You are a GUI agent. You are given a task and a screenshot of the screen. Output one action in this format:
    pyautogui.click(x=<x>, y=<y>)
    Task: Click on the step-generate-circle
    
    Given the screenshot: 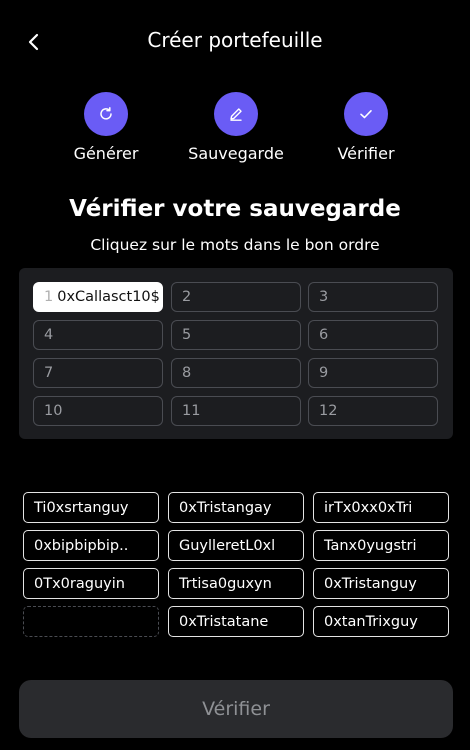 What is the action you would take?
    pyautogui.click(x=106, y=114)
    